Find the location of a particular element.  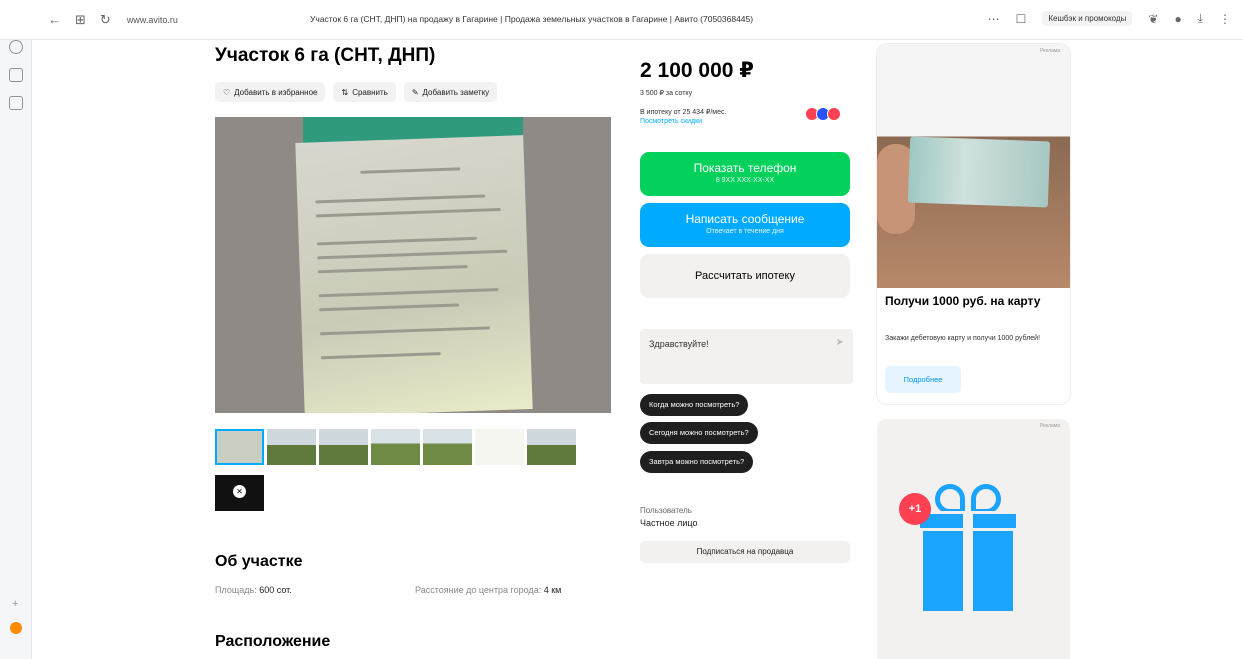

quick-reply-chip: Сегодня можно посмотреть? is located at coordinates (699, 433).